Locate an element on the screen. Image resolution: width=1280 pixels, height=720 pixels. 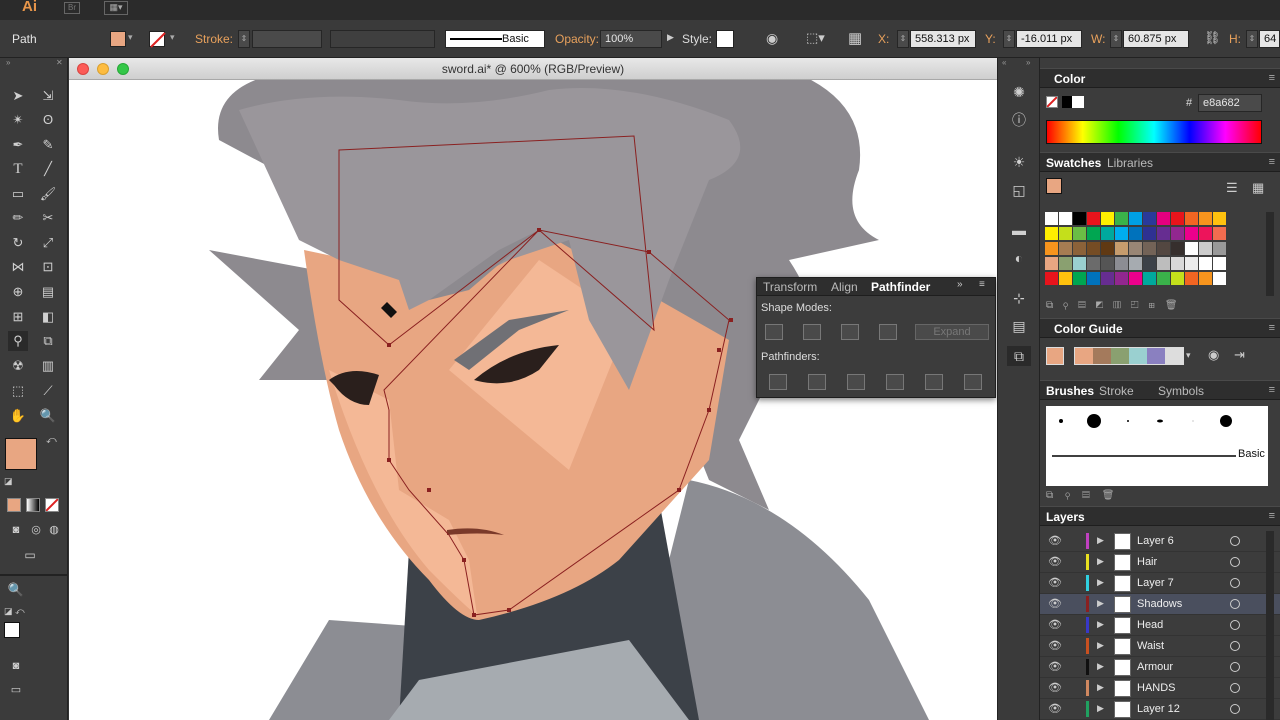
layers-panel-menu-icon: ≡ is located at coordinates (1272, 516).